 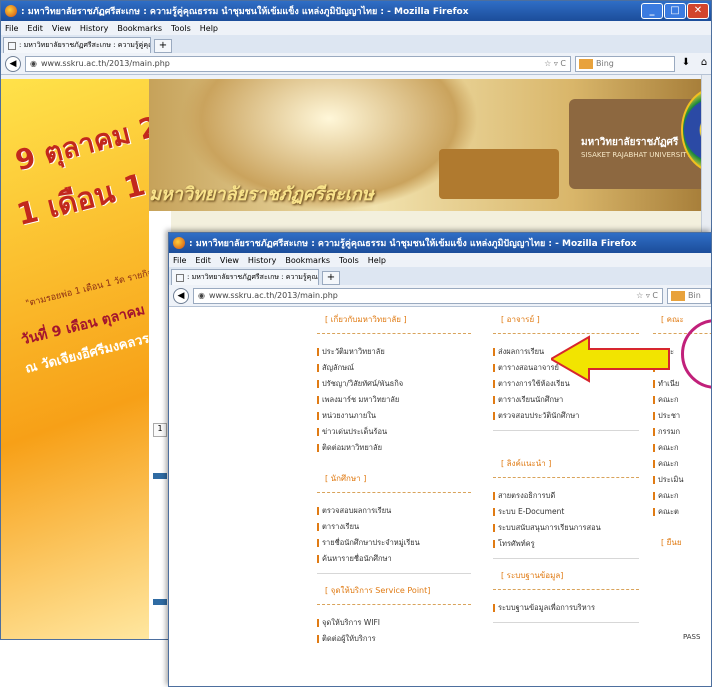 What do you see at coordinates (566, 544) in the screenshot?
I see `link-teacher-phone: โทรศัพท์ครู` at bounding box center [566, 544].